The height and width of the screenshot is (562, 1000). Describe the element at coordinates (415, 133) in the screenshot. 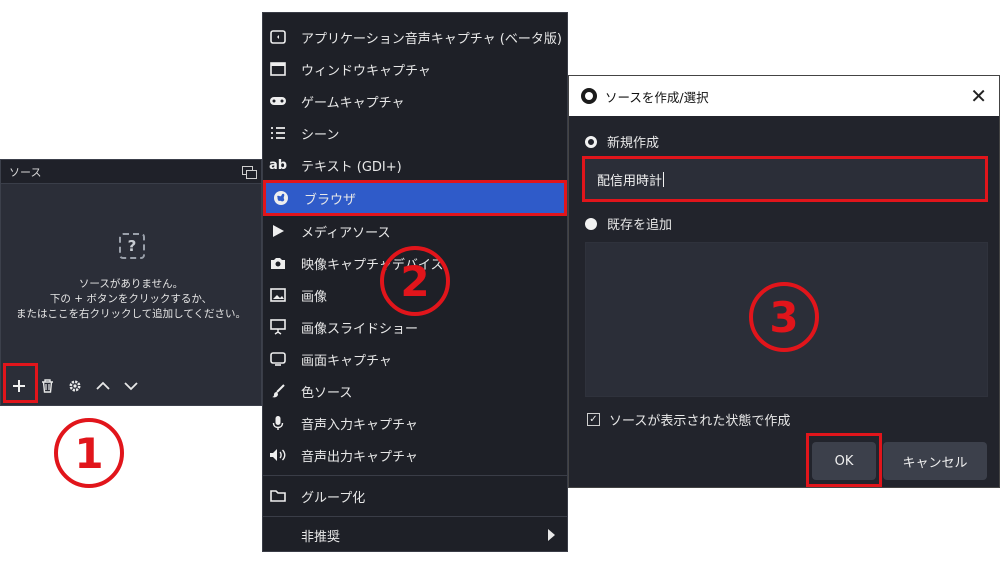

I see `menu-item-scene: シーン` at that location.